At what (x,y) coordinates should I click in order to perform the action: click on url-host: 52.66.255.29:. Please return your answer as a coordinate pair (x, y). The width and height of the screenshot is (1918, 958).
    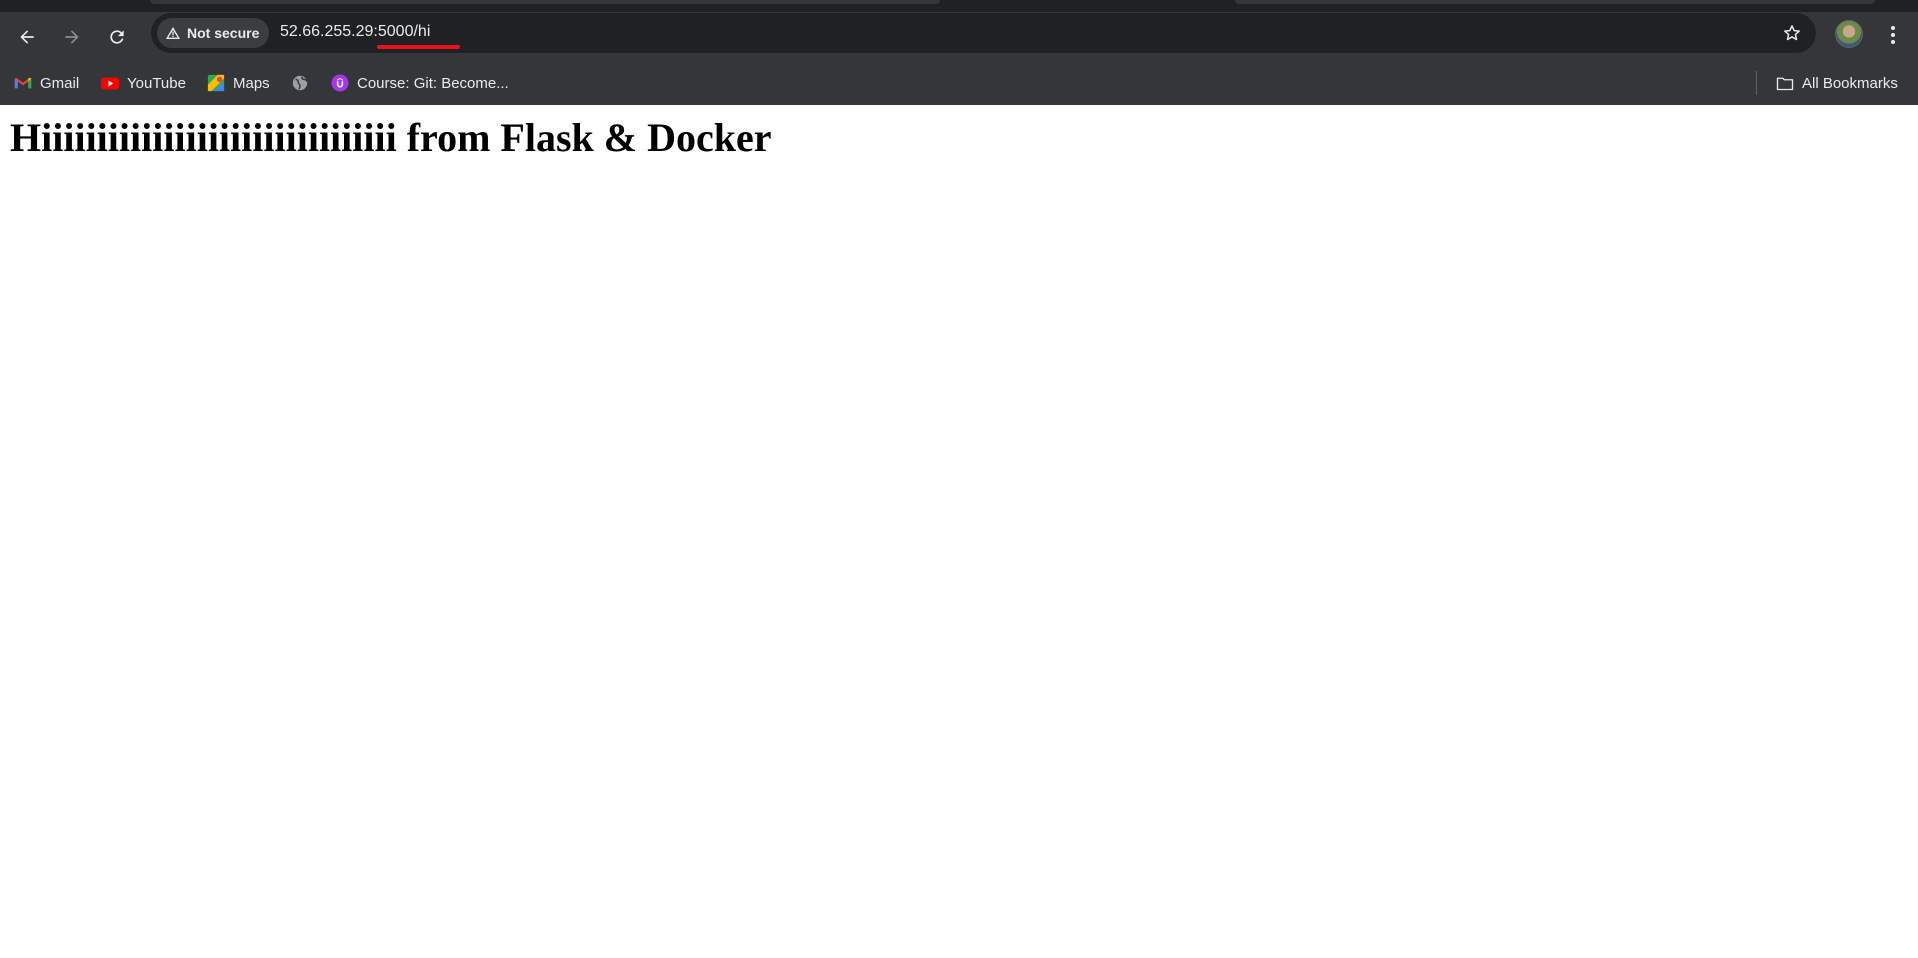
    Looking at the image, I should click on (329, 31).